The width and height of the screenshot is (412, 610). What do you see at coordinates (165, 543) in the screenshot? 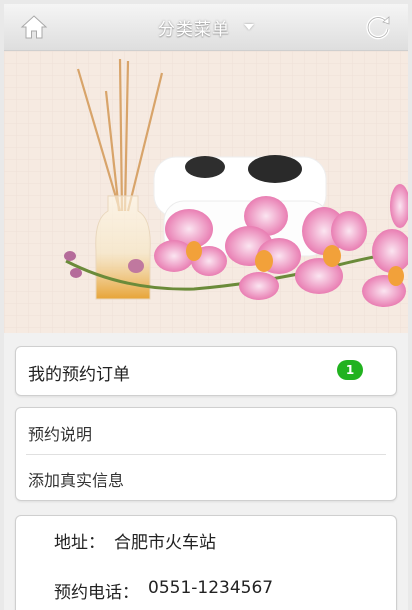
I see `address-value: 合肥市火车站` at bounding box center [165, 543].